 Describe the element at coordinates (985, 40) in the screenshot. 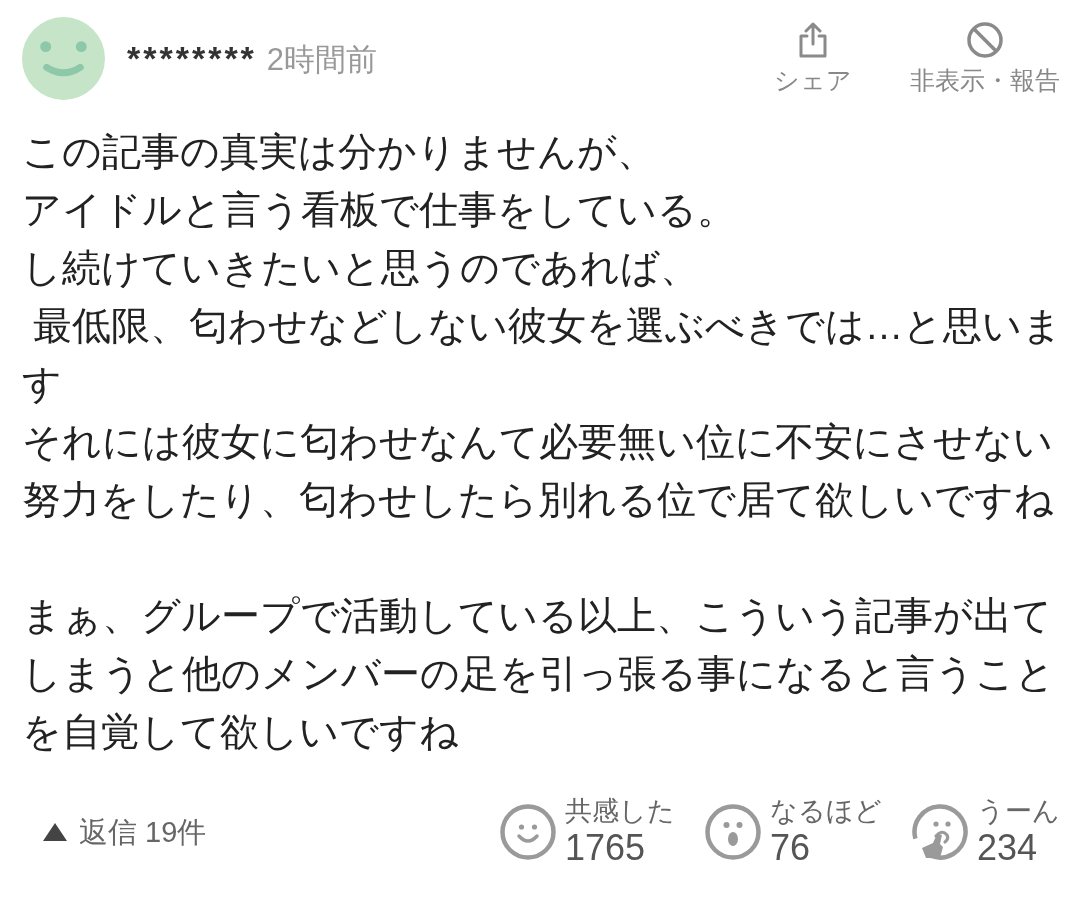

I see `prohibited-icon` at that location.